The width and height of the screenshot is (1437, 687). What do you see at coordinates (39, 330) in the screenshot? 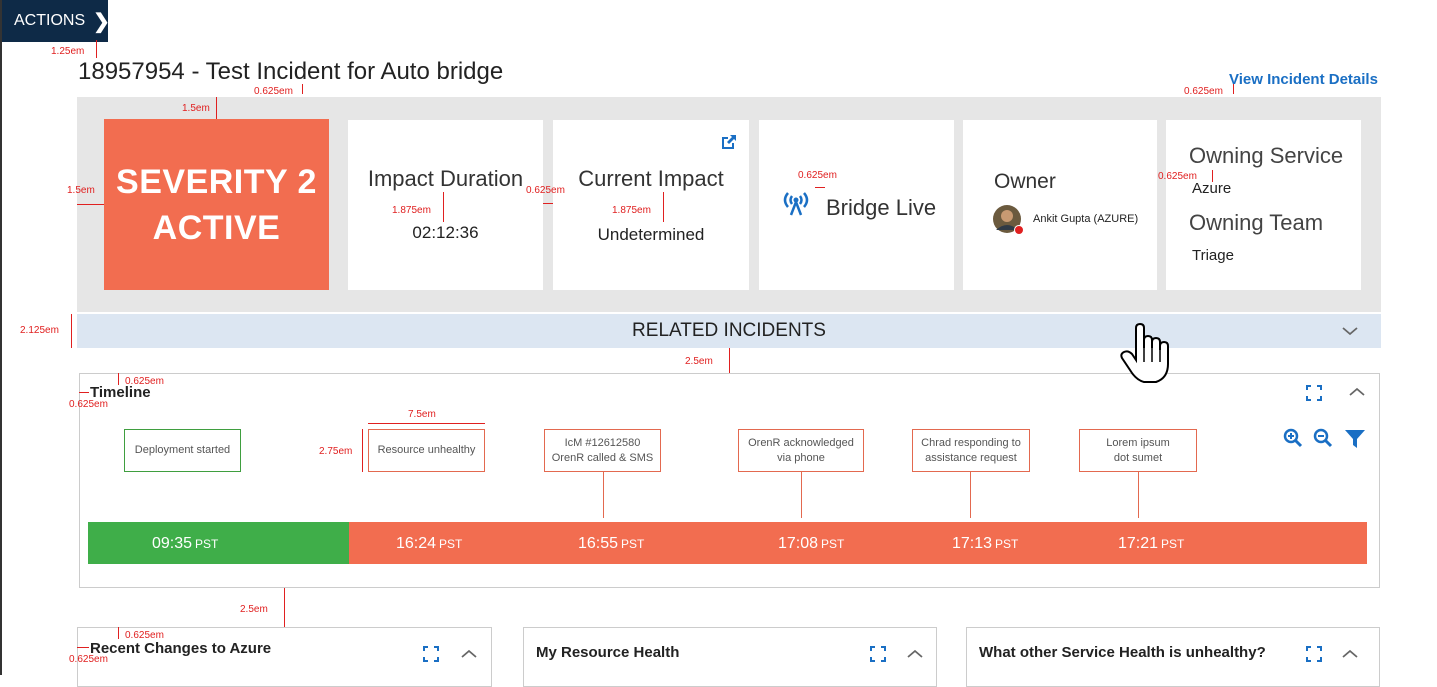
I see `spacing-annotation: 2.125em` at bounding box center [39, 330].